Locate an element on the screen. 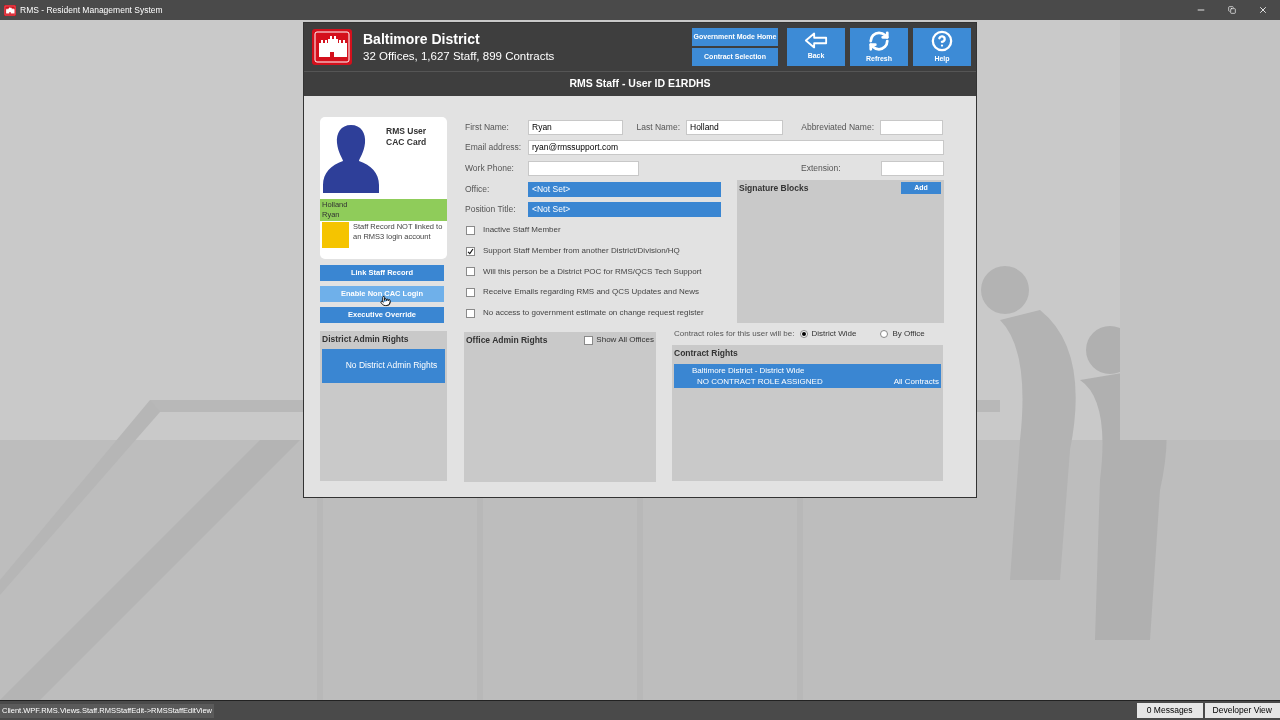 Image resolution: width=1280 pixels, height=720 pixels. radio-label: District Wide is located at coordinates (834, 334).